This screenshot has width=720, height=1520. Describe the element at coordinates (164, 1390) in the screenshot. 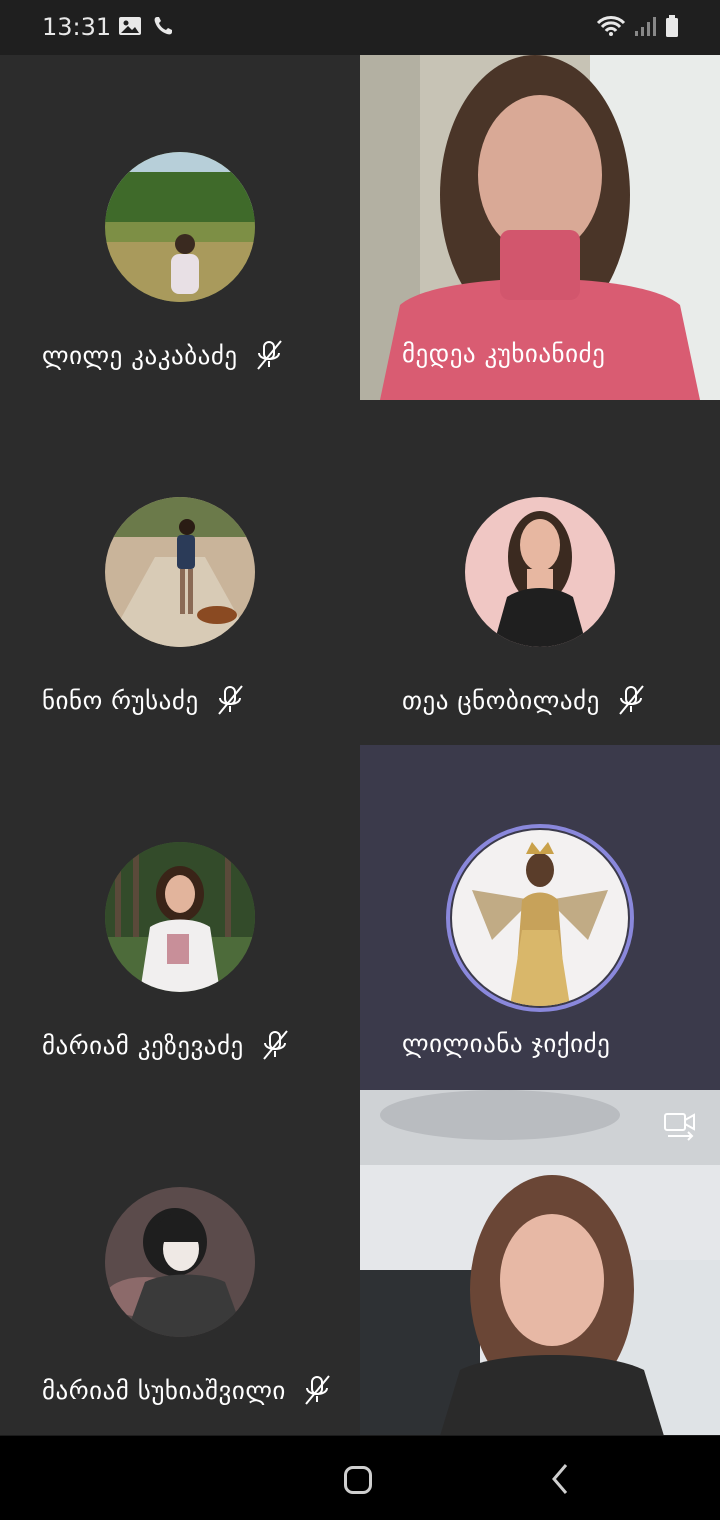

I see `participant-name: მარიამ სუხიაშვილი` at that location.